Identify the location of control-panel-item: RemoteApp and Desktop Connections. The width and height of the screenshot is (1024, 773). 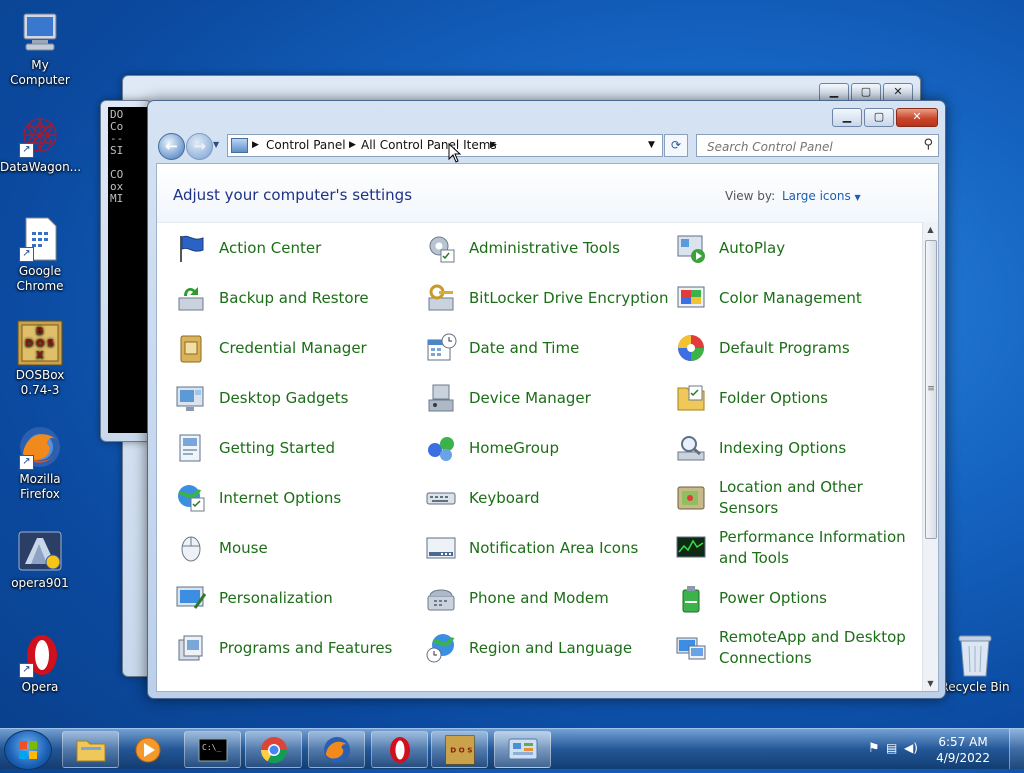
(796, 648).